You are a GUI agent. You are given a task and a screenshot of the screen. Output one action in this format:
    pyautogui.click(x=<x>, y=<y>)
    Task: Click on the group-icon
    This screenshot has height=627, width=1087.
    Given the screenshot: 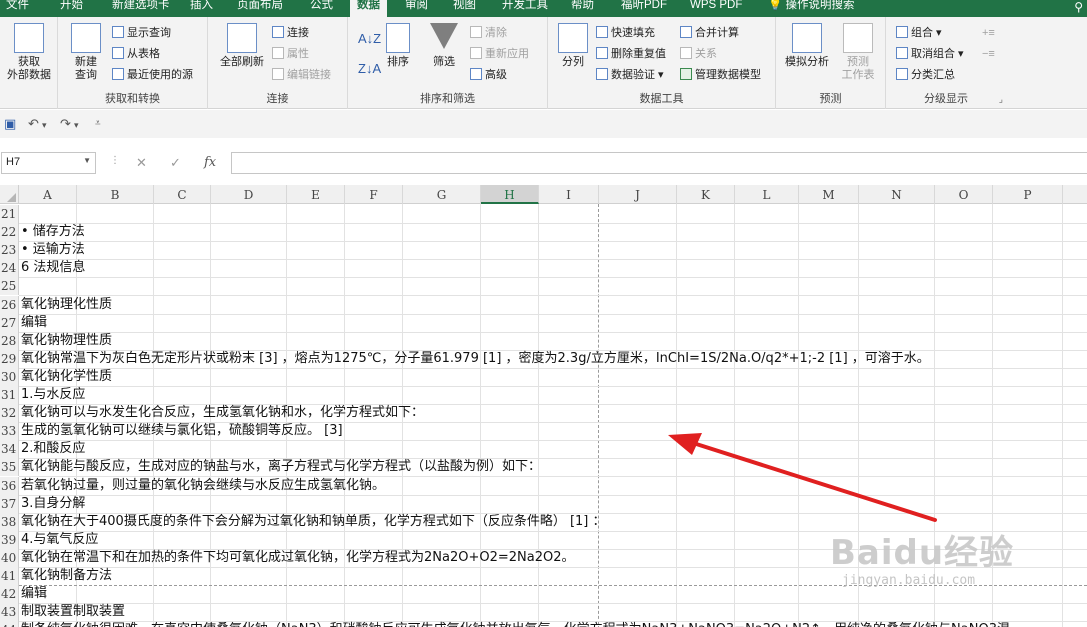 What is the action you would take?
    pyautogui.click(x=902, y=32)
    